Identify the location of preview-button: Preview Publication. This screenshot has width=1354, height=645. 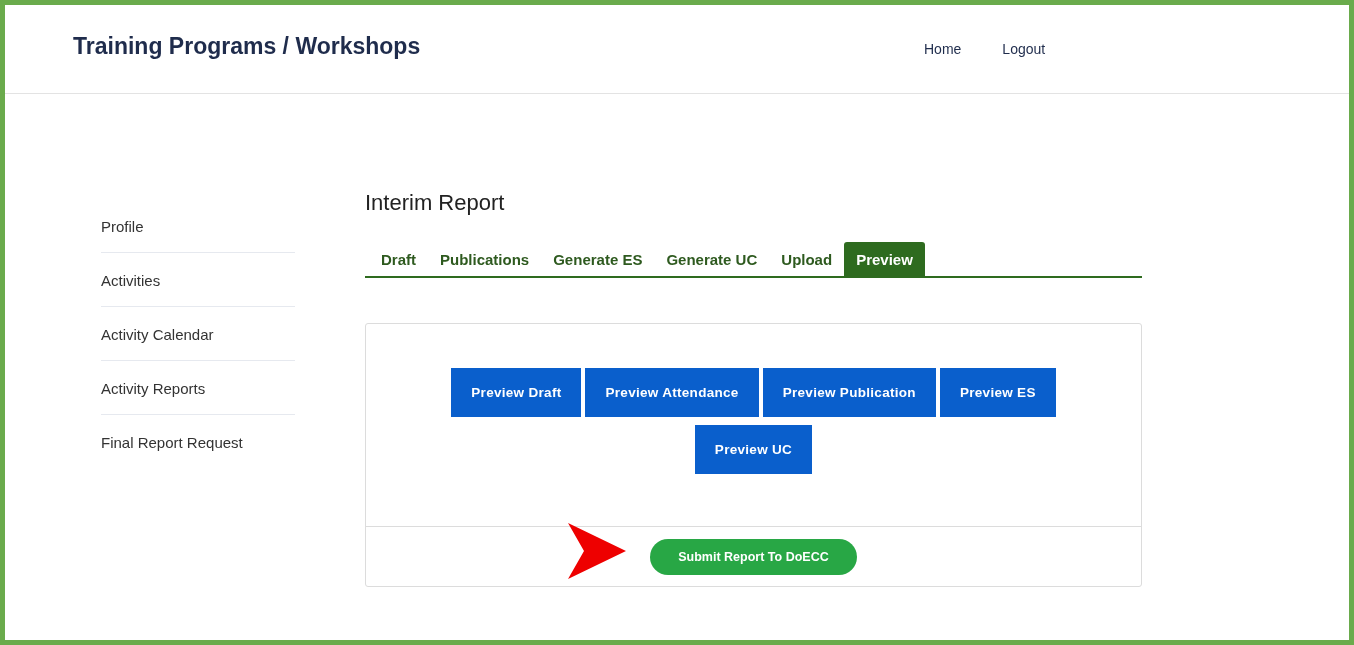
(849, 392).